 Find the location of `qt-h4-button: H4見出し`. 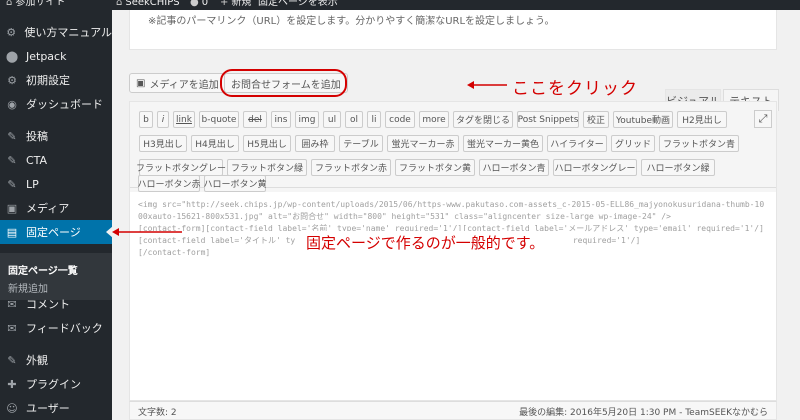

qt-h4-button: H4見出し is located at coordinates (215, 143).